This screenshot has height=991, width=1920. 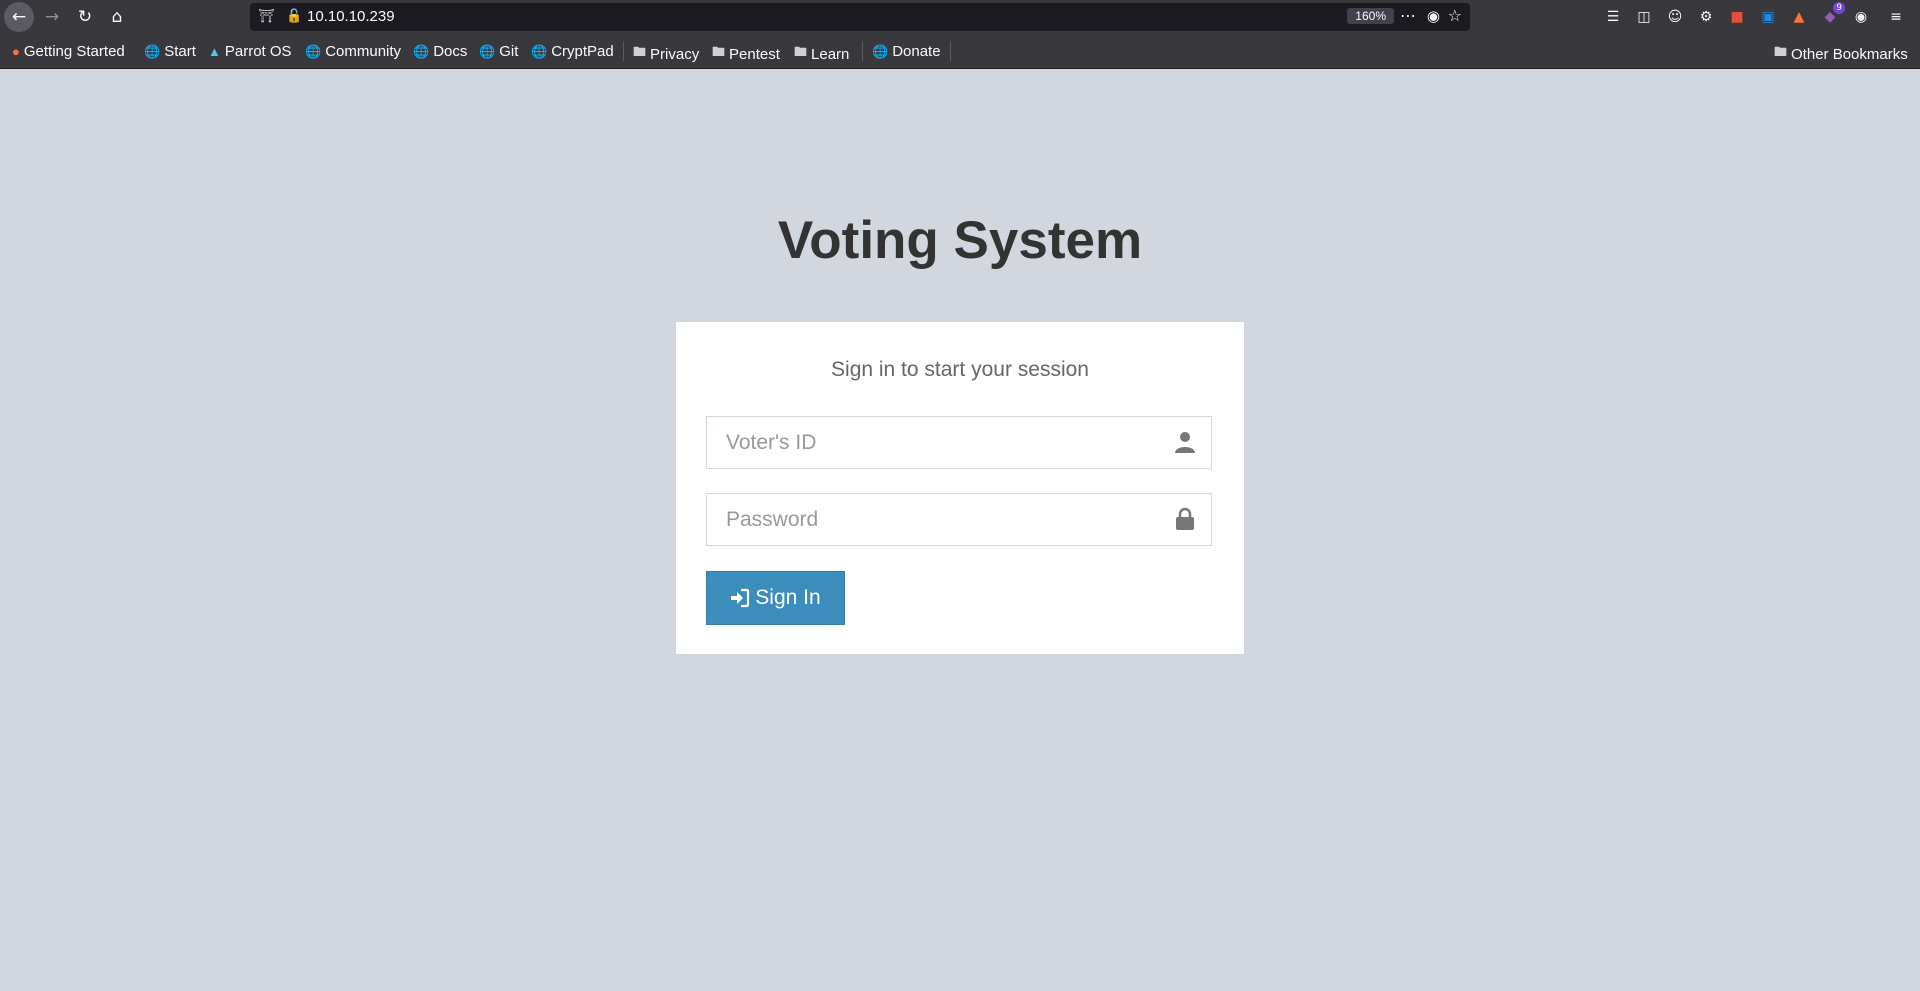 What do you see at coordinates (1706, 17) in the screenshot?
I see `extension-a-icon: ⚙` at bounding box center [1706, 17].